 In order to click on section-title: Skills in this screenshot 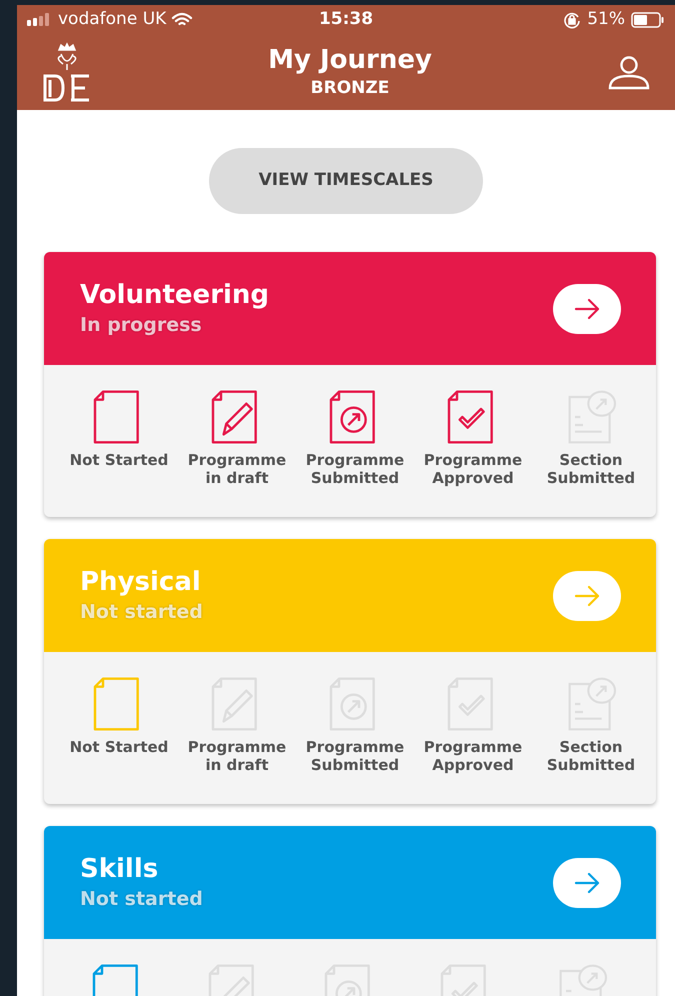, I will do `click(120, 868)`.